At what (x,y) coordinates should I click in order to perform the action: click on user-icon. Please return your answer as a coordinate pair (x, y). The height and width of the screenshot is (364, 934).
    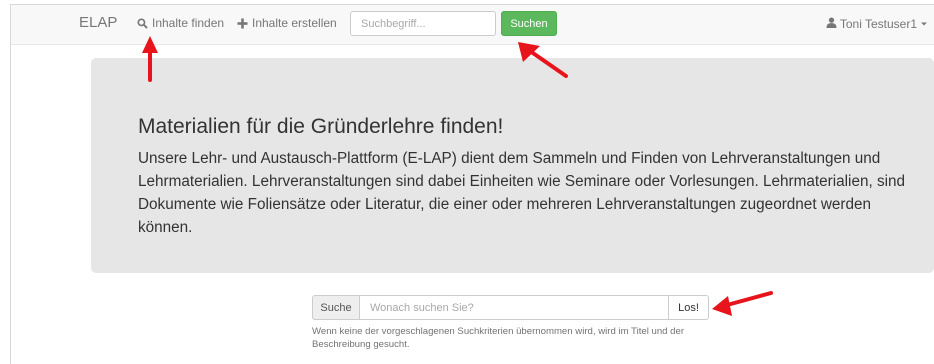
    Looking at the image, I should click on (831, 24).